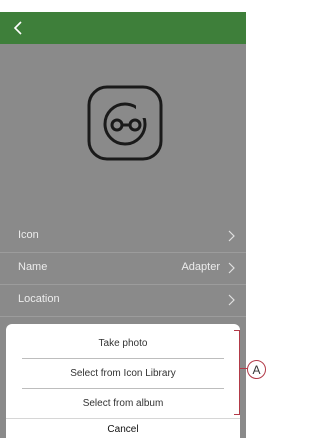 This screenshot has width=320, height=438. I want to click on take-photo-option: Take photo, so click(123, 343).